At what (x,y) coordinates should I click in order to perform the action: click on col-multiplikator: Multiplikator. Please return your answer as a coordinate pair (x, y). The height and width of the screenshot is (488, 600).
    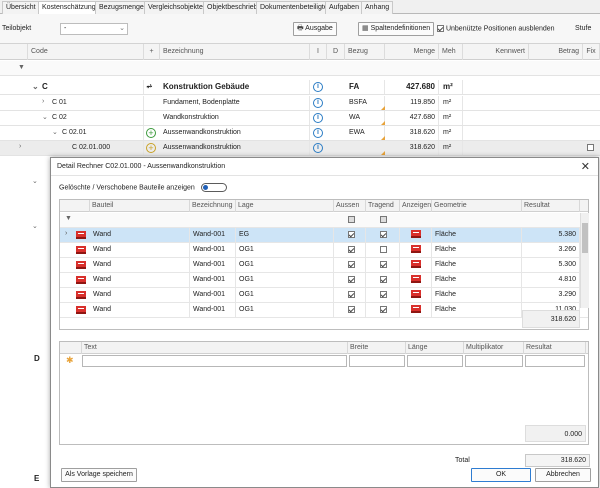
    Looking at the image, I should click on (494, 348).